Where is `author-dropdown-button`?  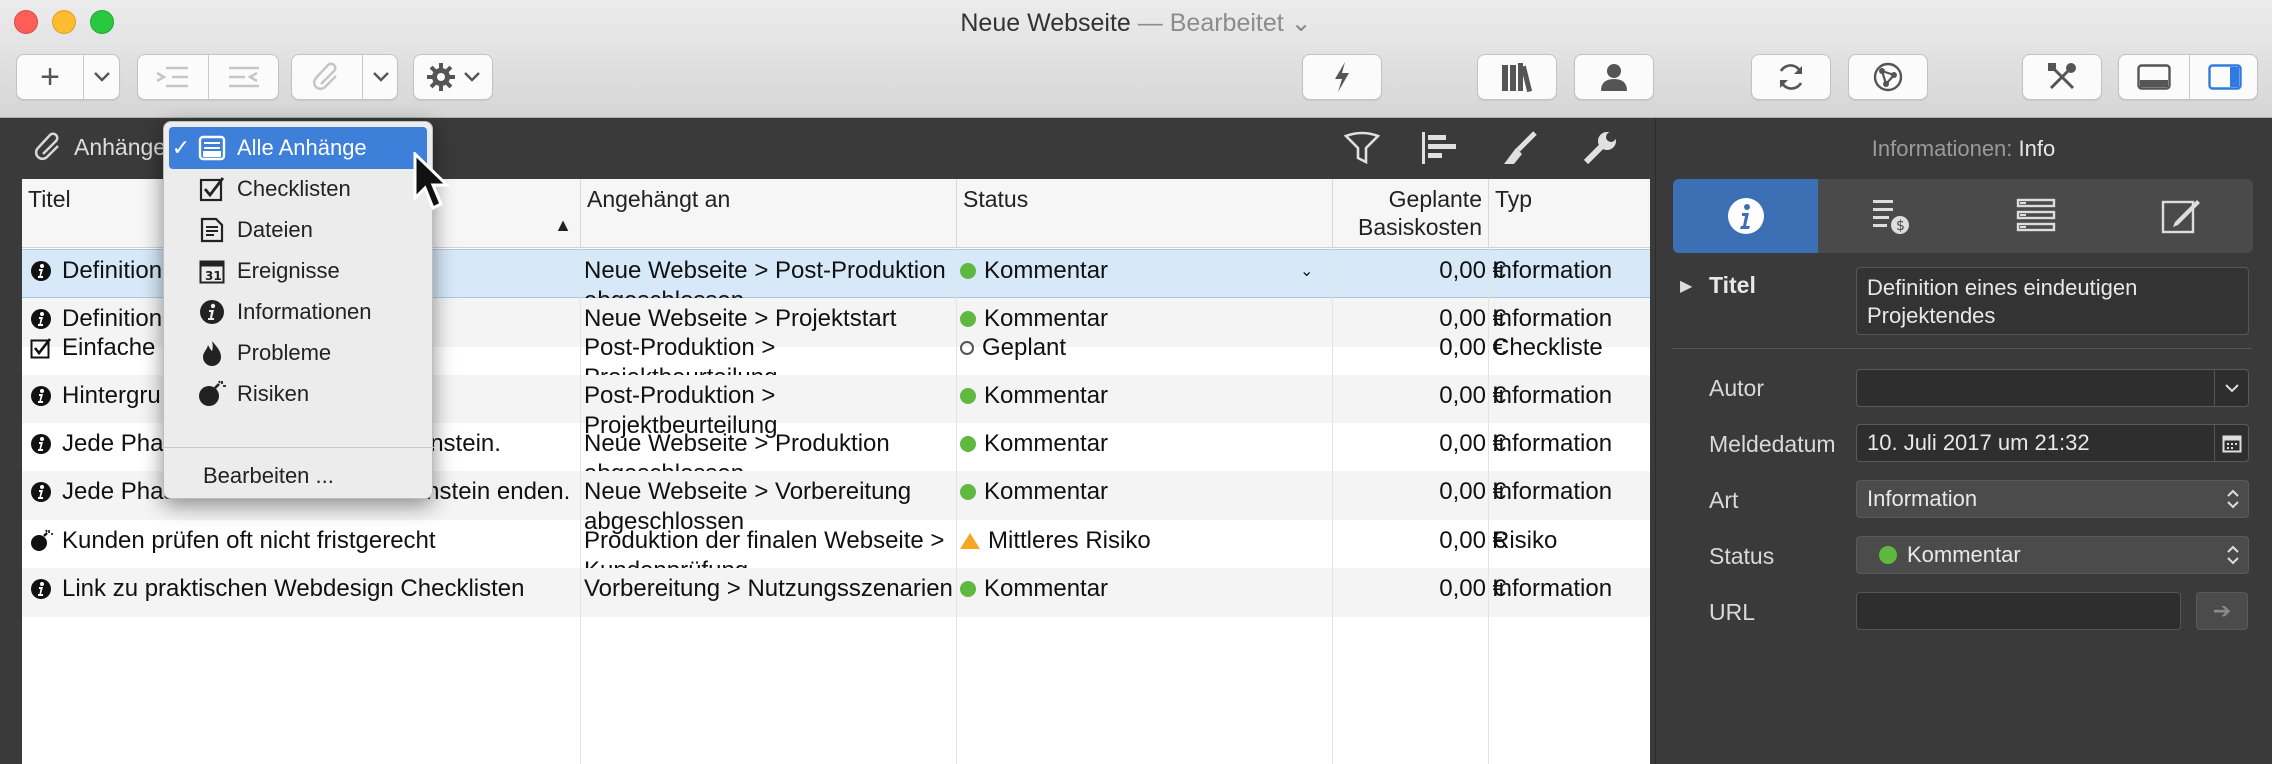
author-dropdown-button is located at coordinates (2231, 388).